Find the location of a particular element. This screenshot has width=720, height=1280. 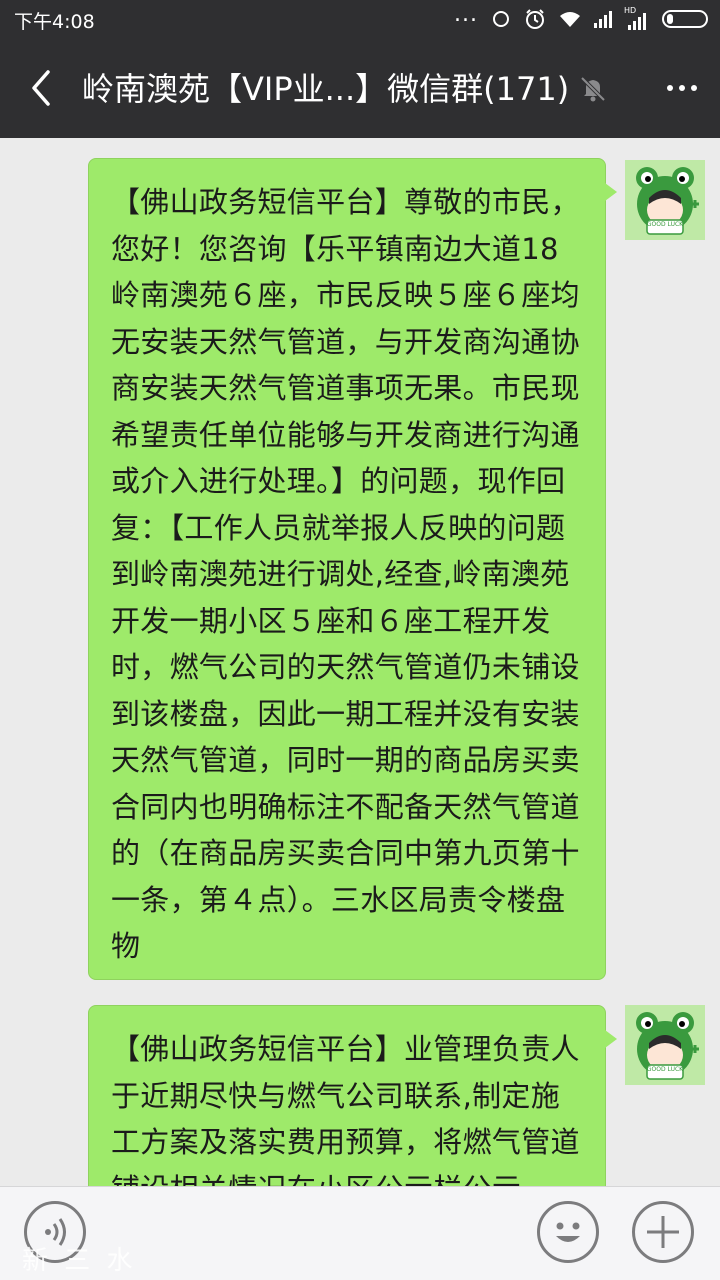

wifi-icon is located at coordinates (570, 19).